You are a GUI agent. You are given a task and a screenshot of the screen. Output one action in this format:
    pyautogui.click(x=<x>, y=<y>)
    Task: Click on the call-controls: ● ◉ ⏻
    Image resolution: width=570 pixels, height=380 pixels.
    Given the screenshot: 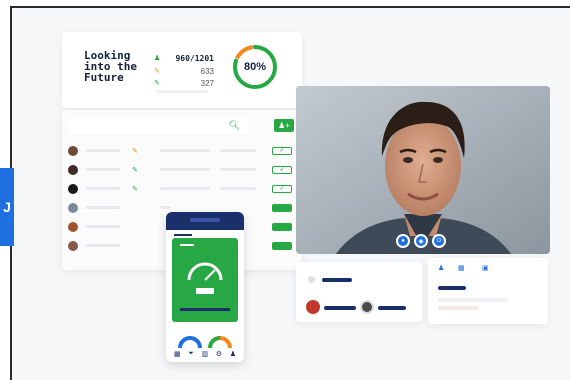 What is the action you would take?
    pyautogui.click(x=421, y=241)
    